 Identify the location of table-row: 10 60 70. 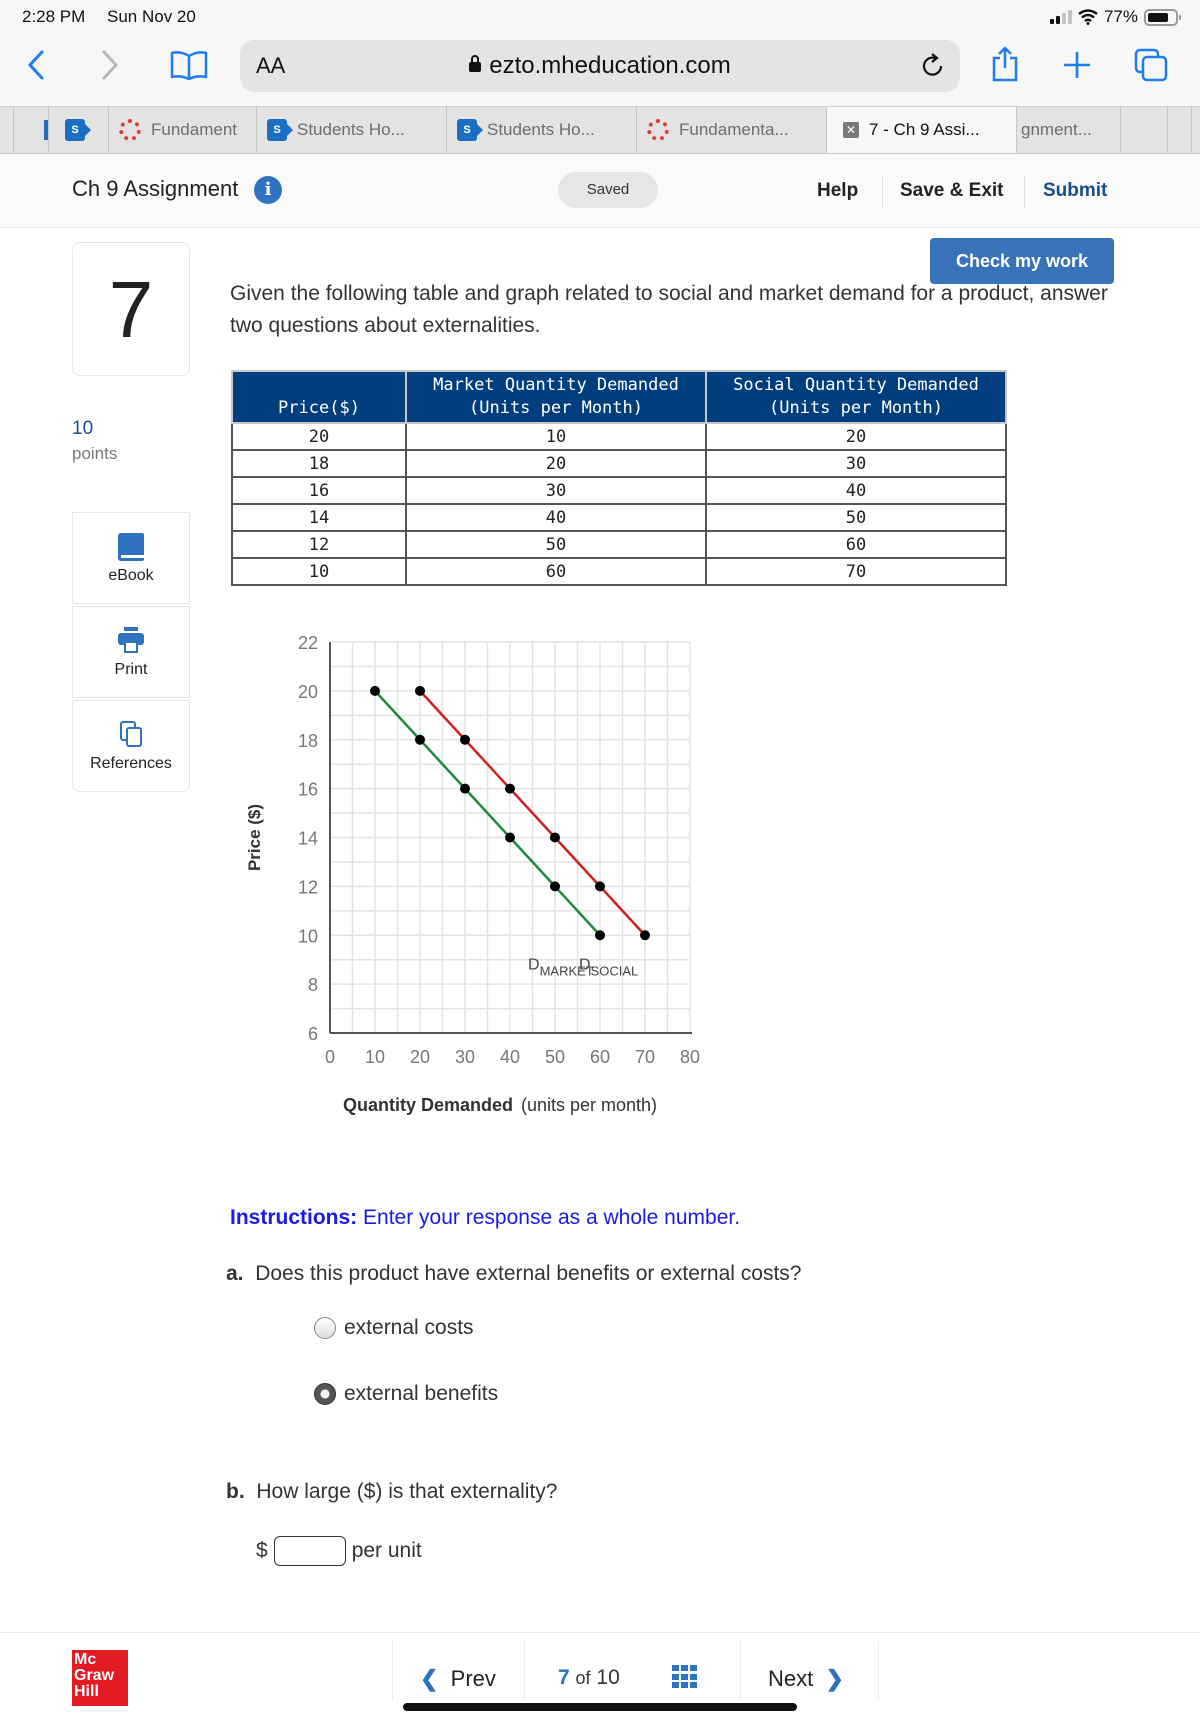
(619, 571).